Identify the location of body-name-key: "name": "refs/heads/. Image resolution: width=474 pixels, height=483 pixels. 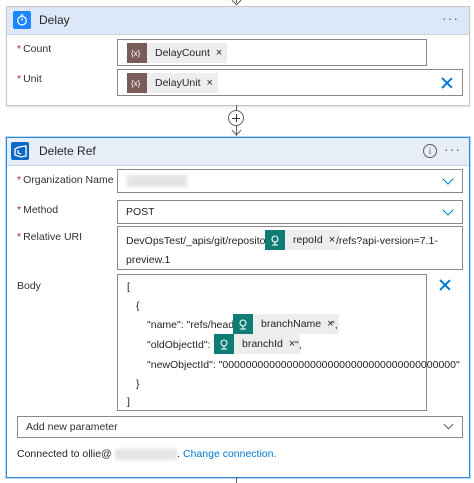
(195, 325).